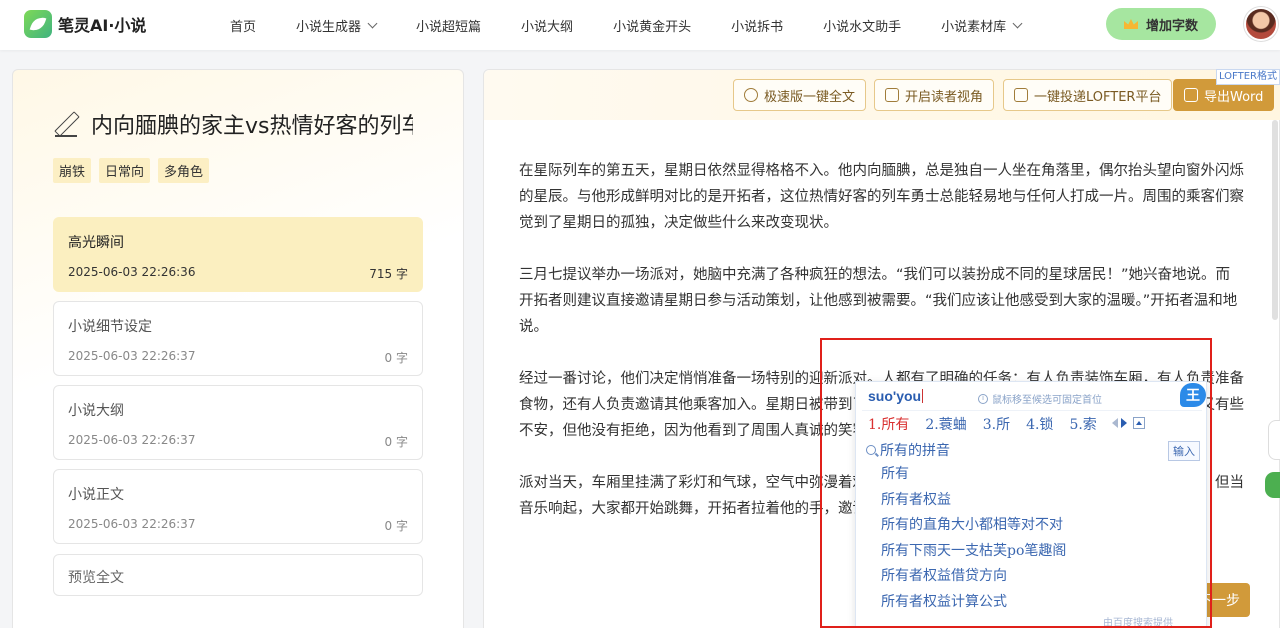  I want to click on nav-label: 小说水文助手, so click(862, 27).